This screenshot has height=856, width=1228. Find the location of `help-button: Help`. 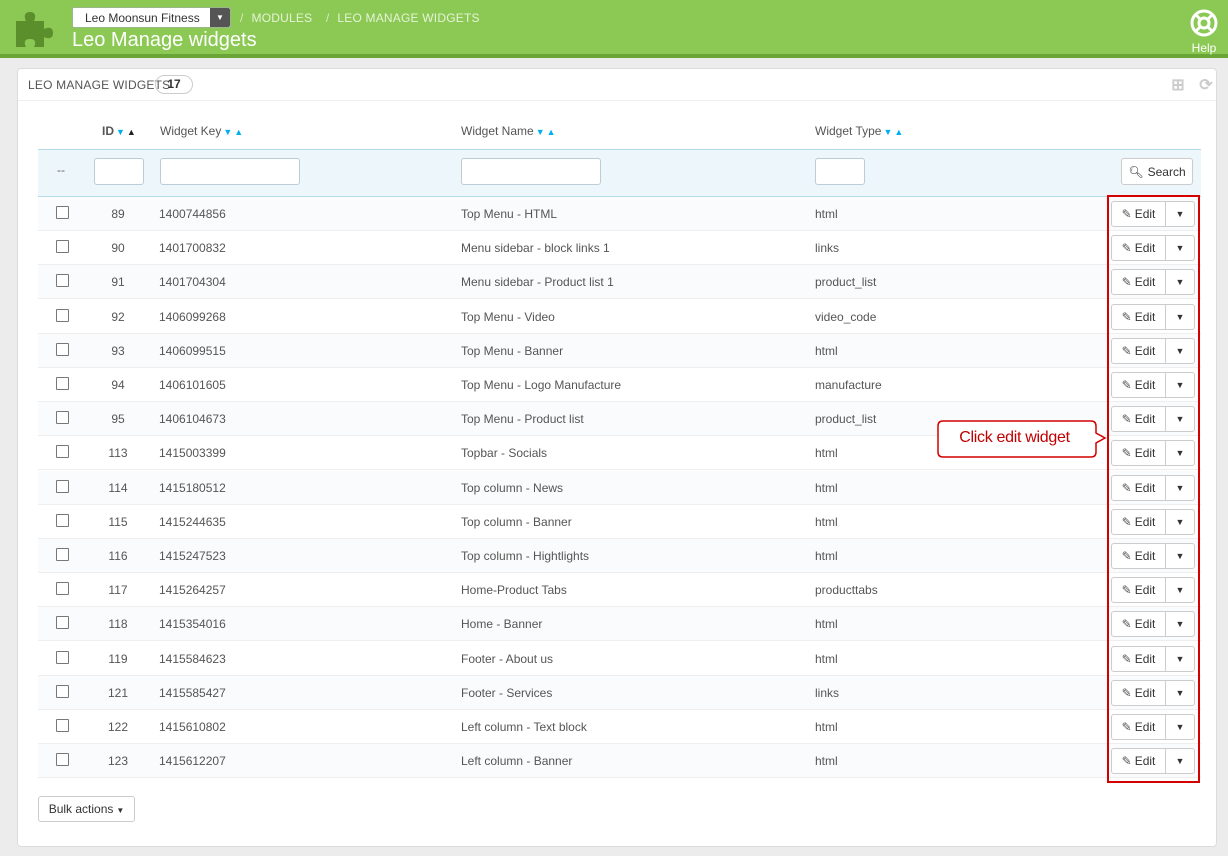

help-button: Help is located at coordinates (1204, 32).